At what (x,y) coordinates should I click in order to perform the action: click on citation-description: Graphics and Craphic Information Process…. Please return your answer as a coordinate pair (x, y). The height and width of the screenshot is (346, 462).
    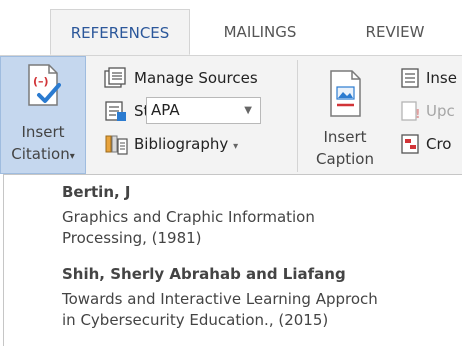
    Looking at the image, I should click on (259, 228).